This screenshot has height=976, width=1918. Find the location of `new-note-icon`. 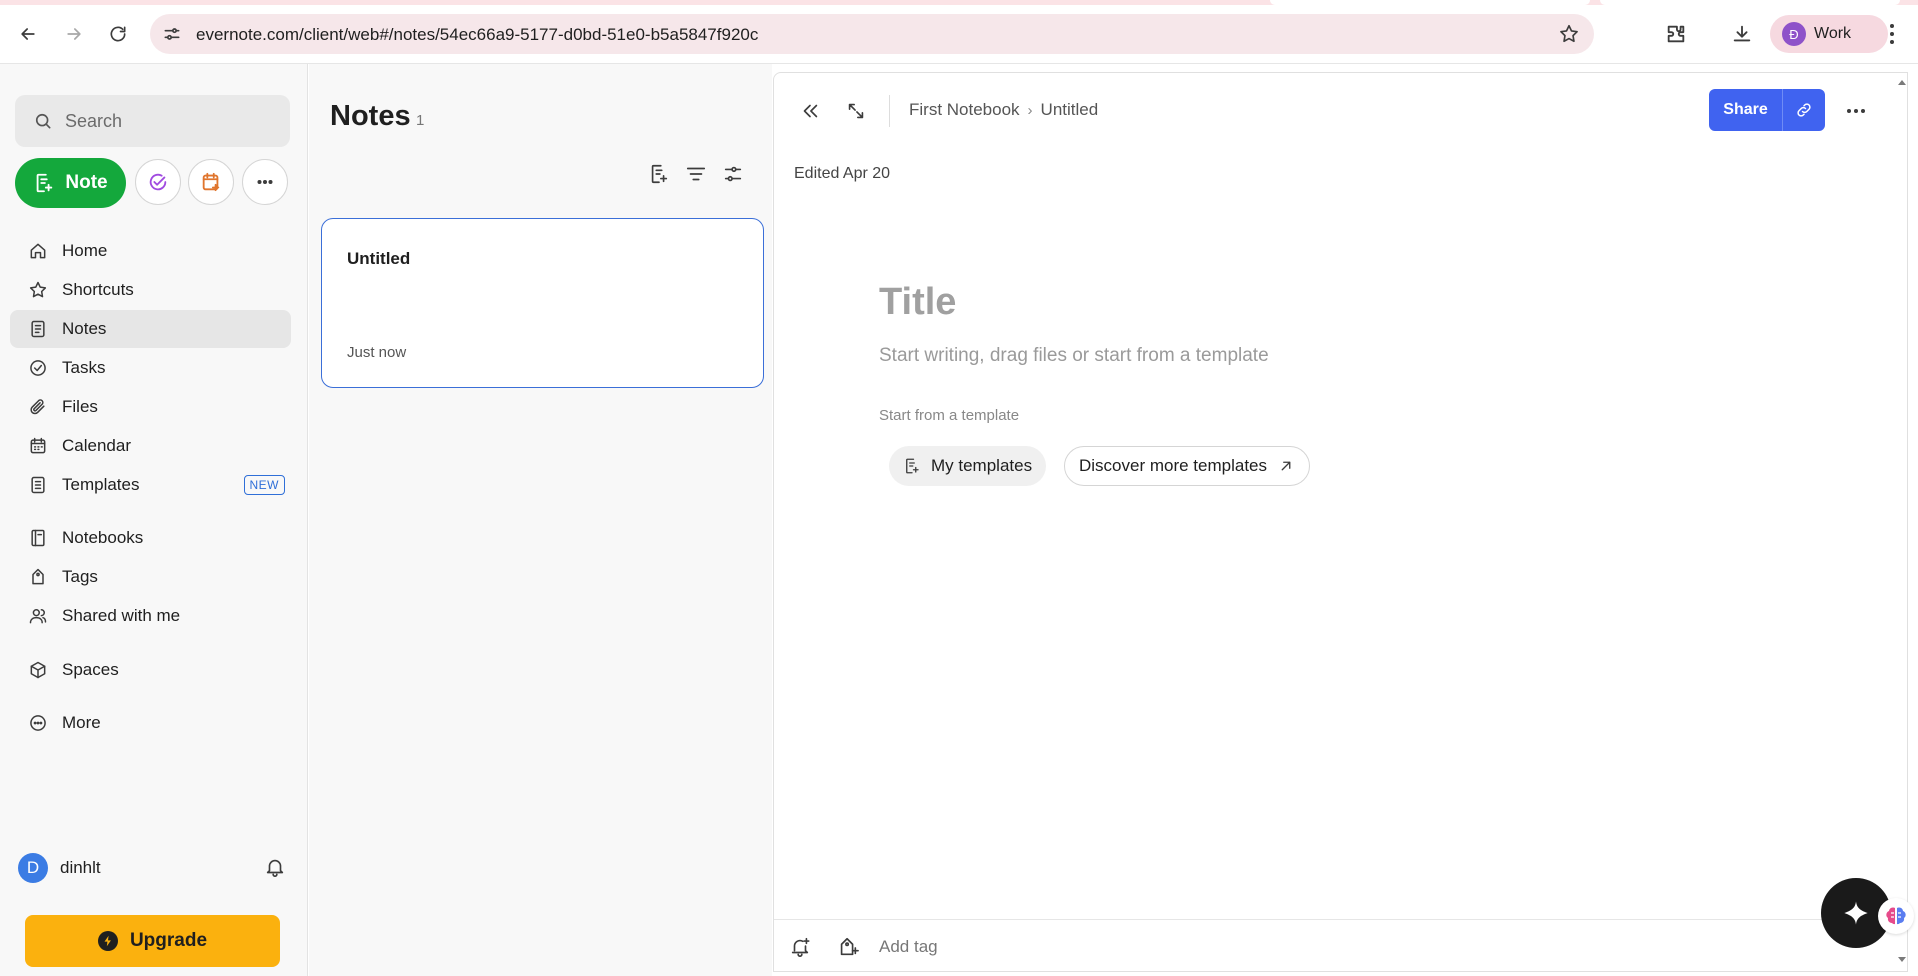

new-note-icon is located at coordinates (45, 183).